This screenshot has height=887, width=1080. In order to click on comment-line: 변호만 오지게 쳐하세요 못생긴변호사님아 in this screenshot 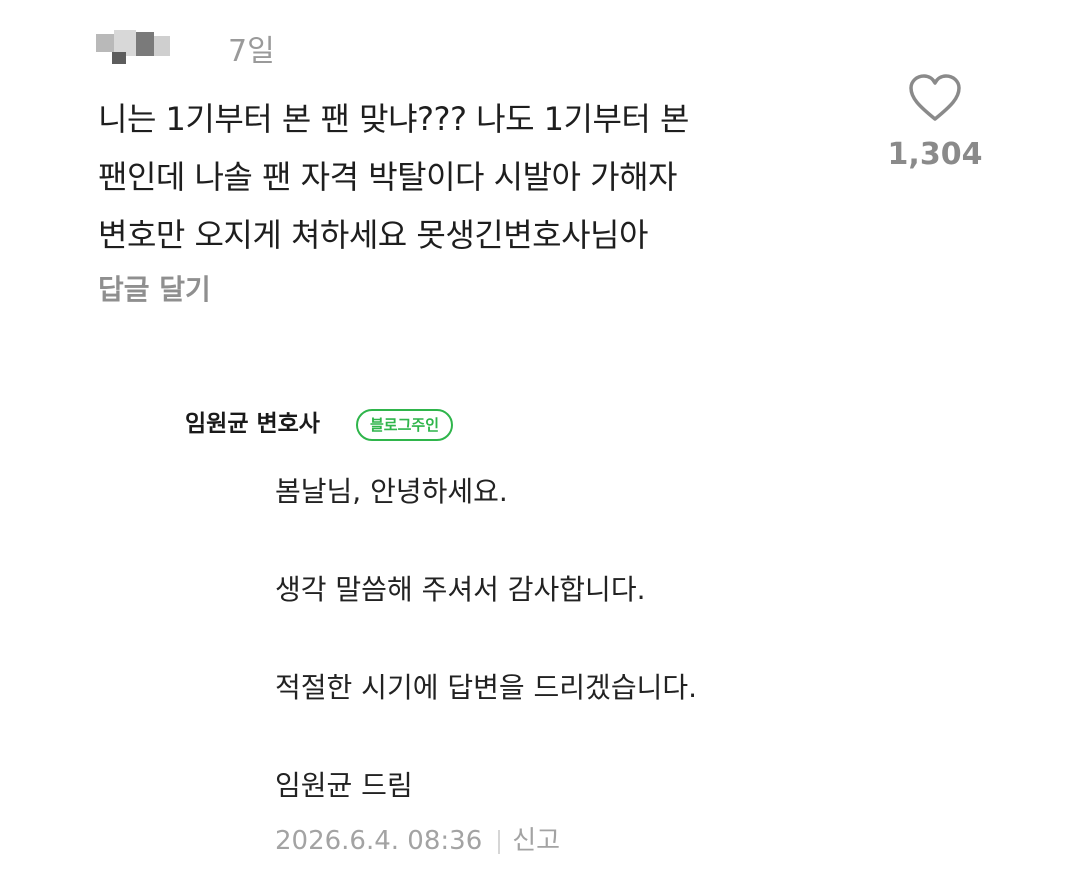, I will do `click(373, 235)`.